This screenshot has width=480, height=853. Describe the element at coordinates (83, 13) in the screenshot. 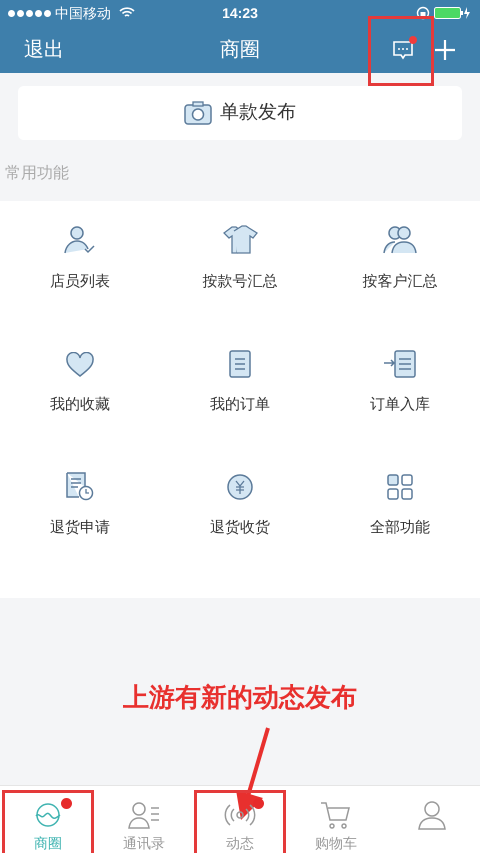

I see `carrier-name: 中国移动` at that location.